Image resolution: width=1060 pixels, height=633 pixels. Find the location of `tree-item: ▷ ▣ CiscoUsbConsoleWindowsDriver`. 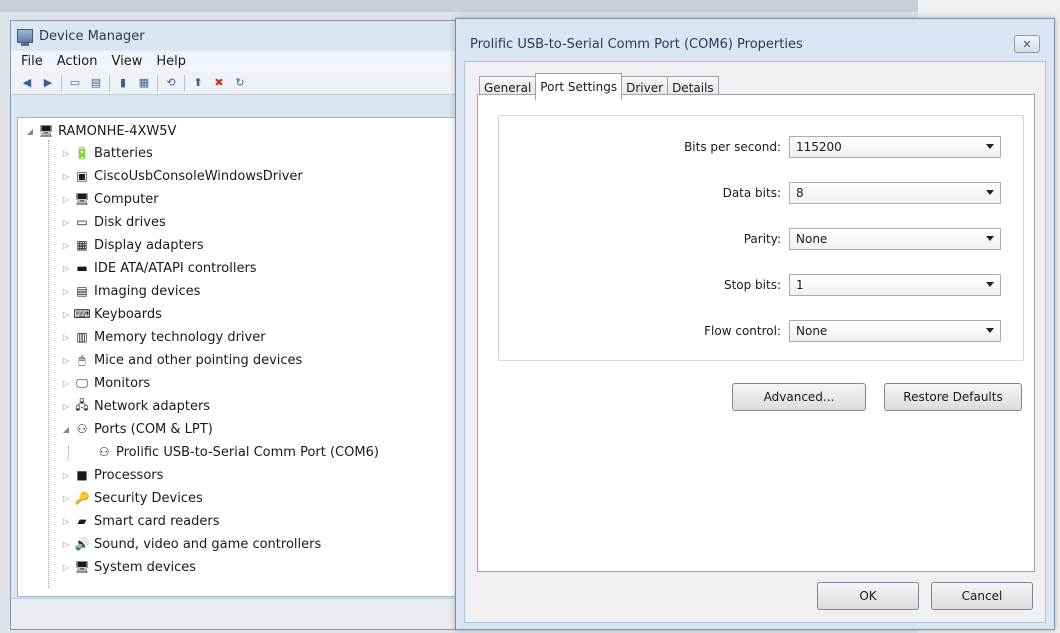

tree-item: ▷ ▣ CiscoUsbConsoleWindowsDriver is located at coordinates (181, 176).